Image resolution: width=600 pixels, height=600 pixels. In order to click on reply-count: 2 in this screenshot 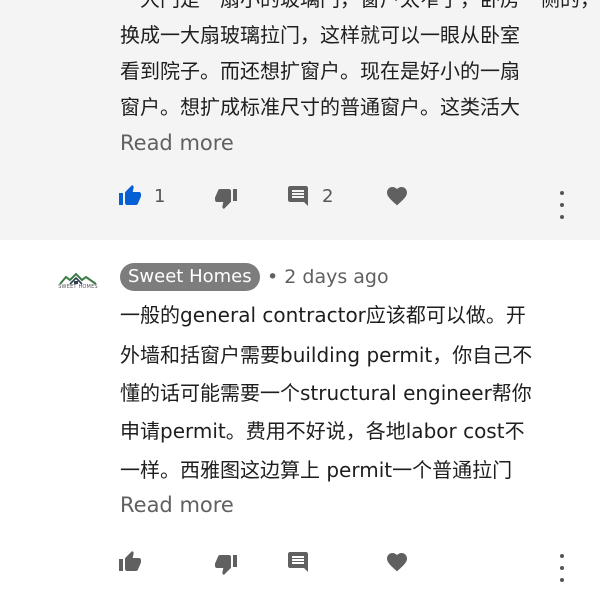, I will do `click(328, 196)`.